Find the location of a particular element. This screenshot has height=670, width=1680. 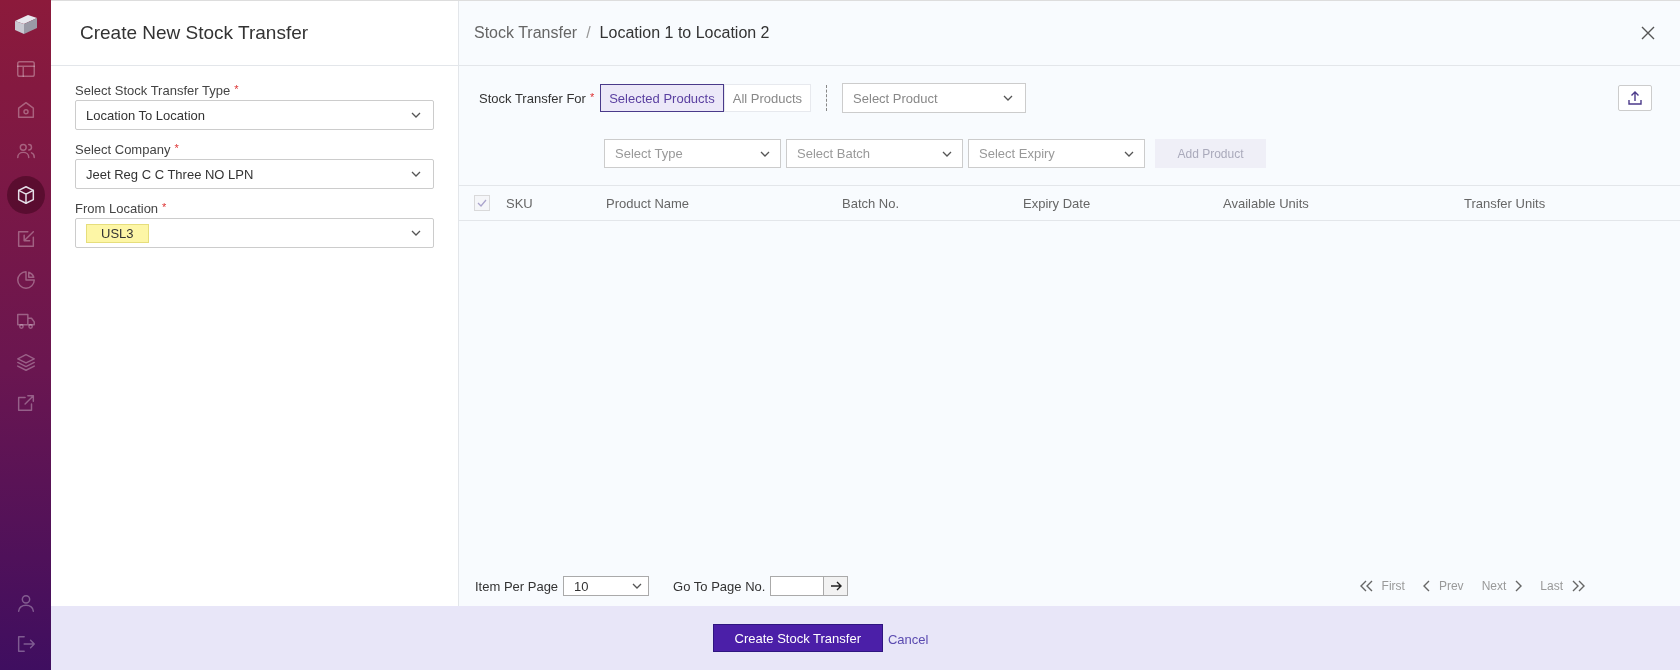

form-title: Create New Stock Transfer is located at coordinates (194, 33).